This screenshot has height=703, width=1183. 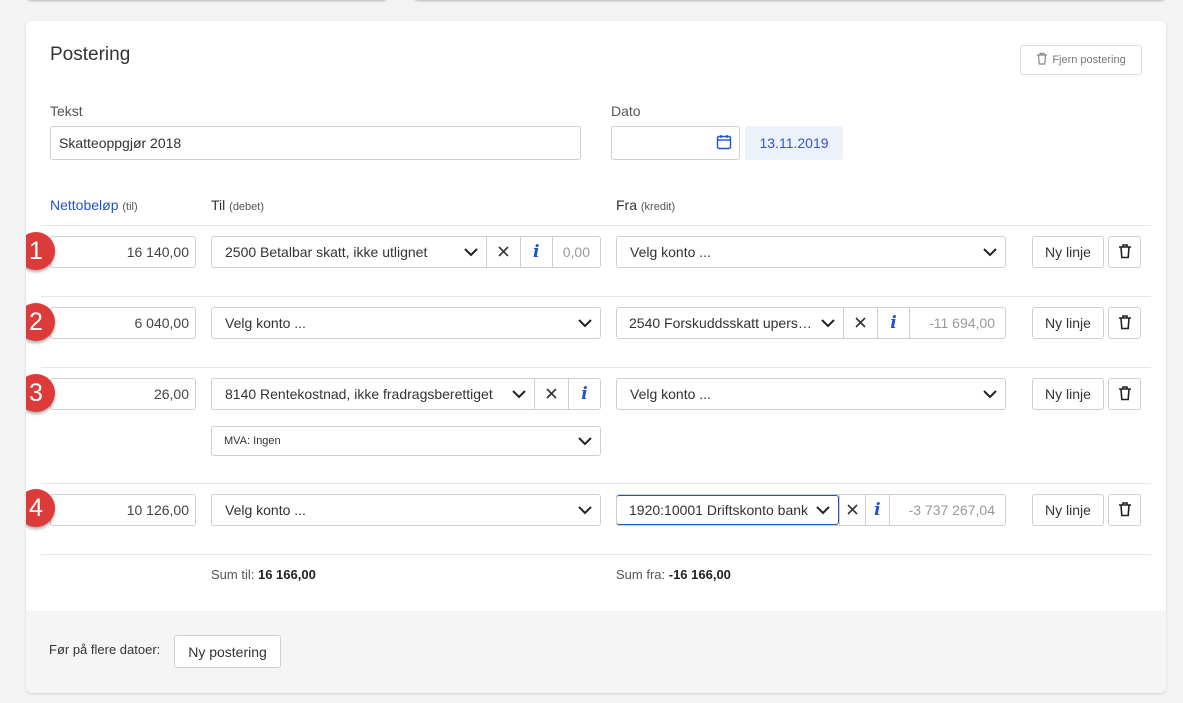 I want to click on sum-from-value: -16 166,00, so click(x=699, y=574).